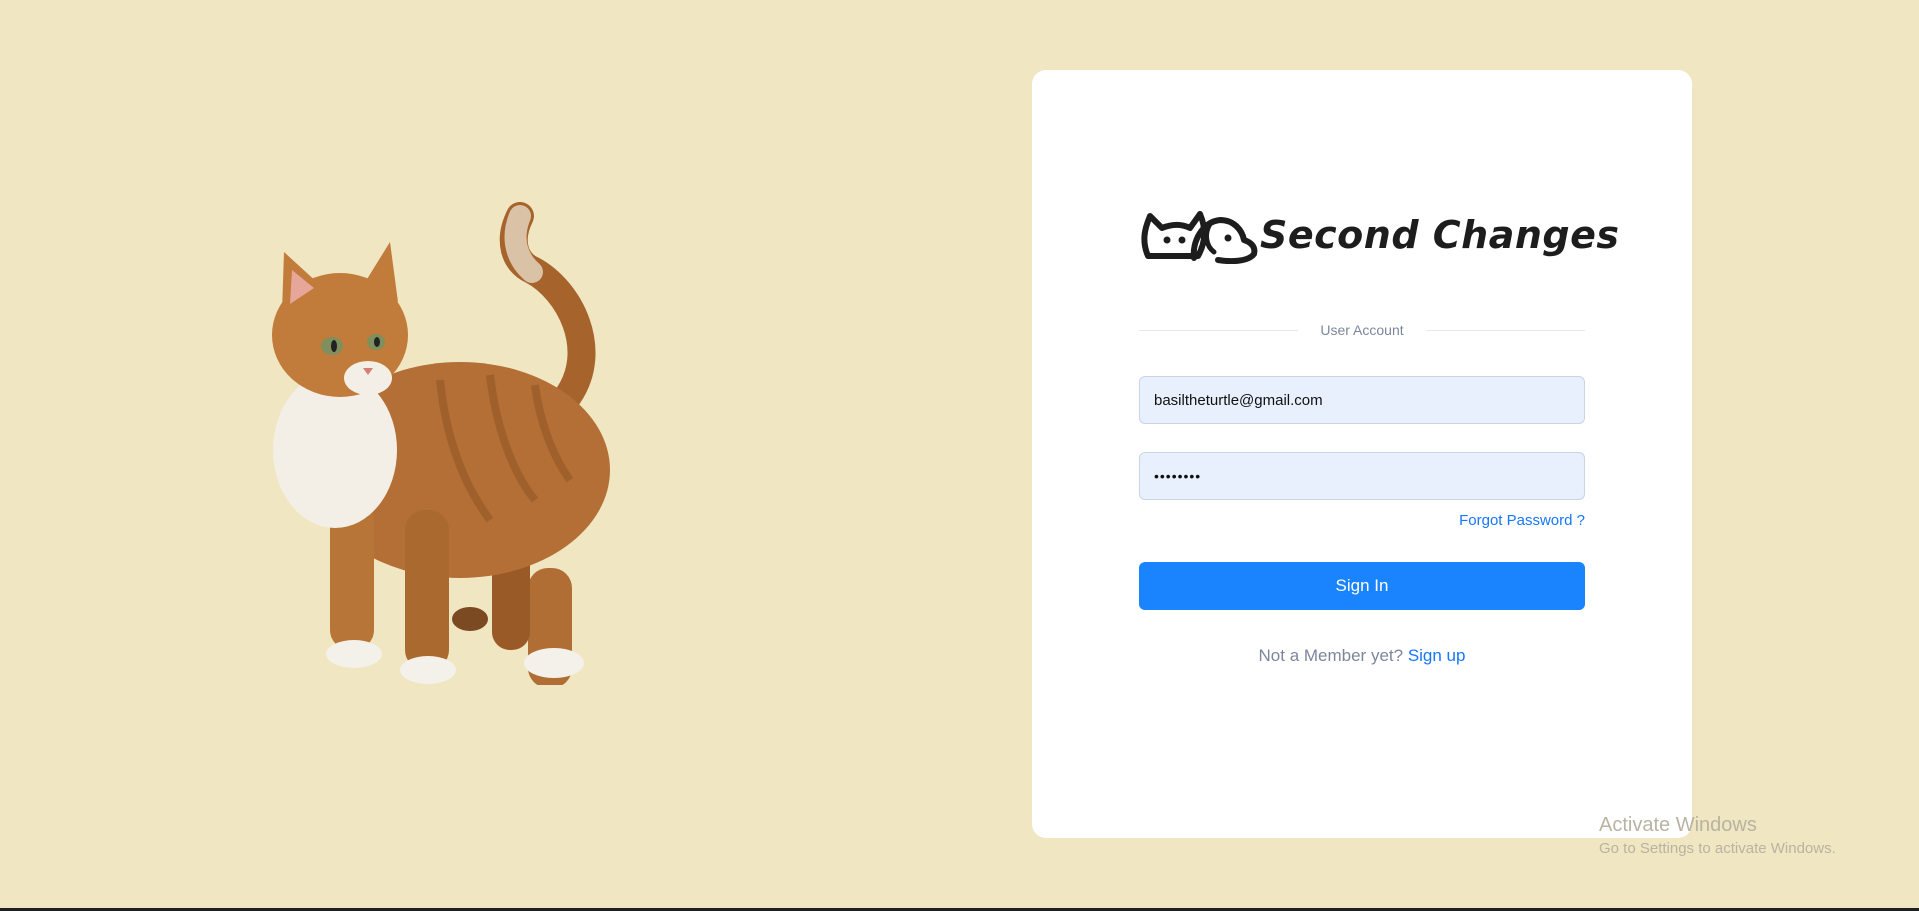 The width and height of the screenshot is (1919, 911). What do you see at coordinates (1440, 235) in the screenshot?
I see `brand-name: Second Changes` at bounding box center [1440, 235].